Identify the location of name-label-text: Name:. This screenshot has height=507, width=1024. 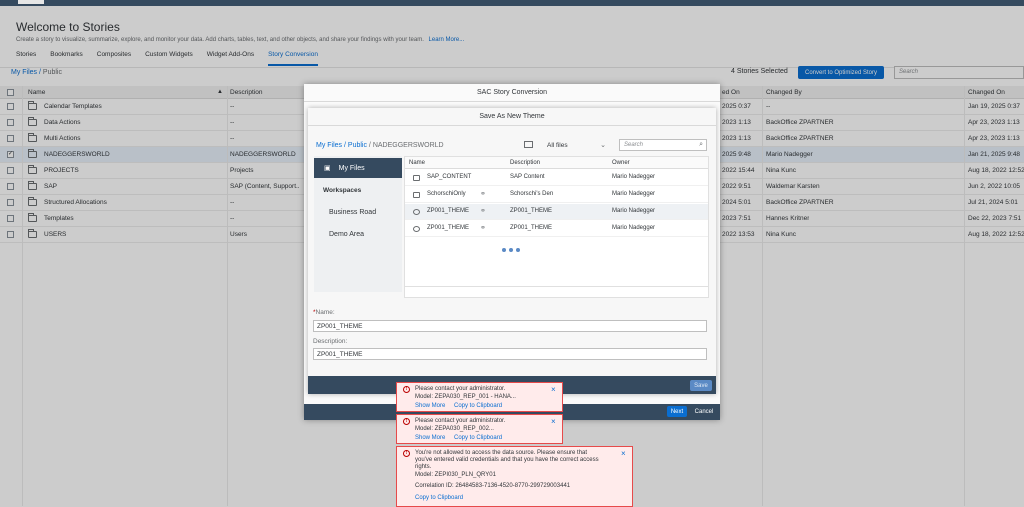
(325, 312).